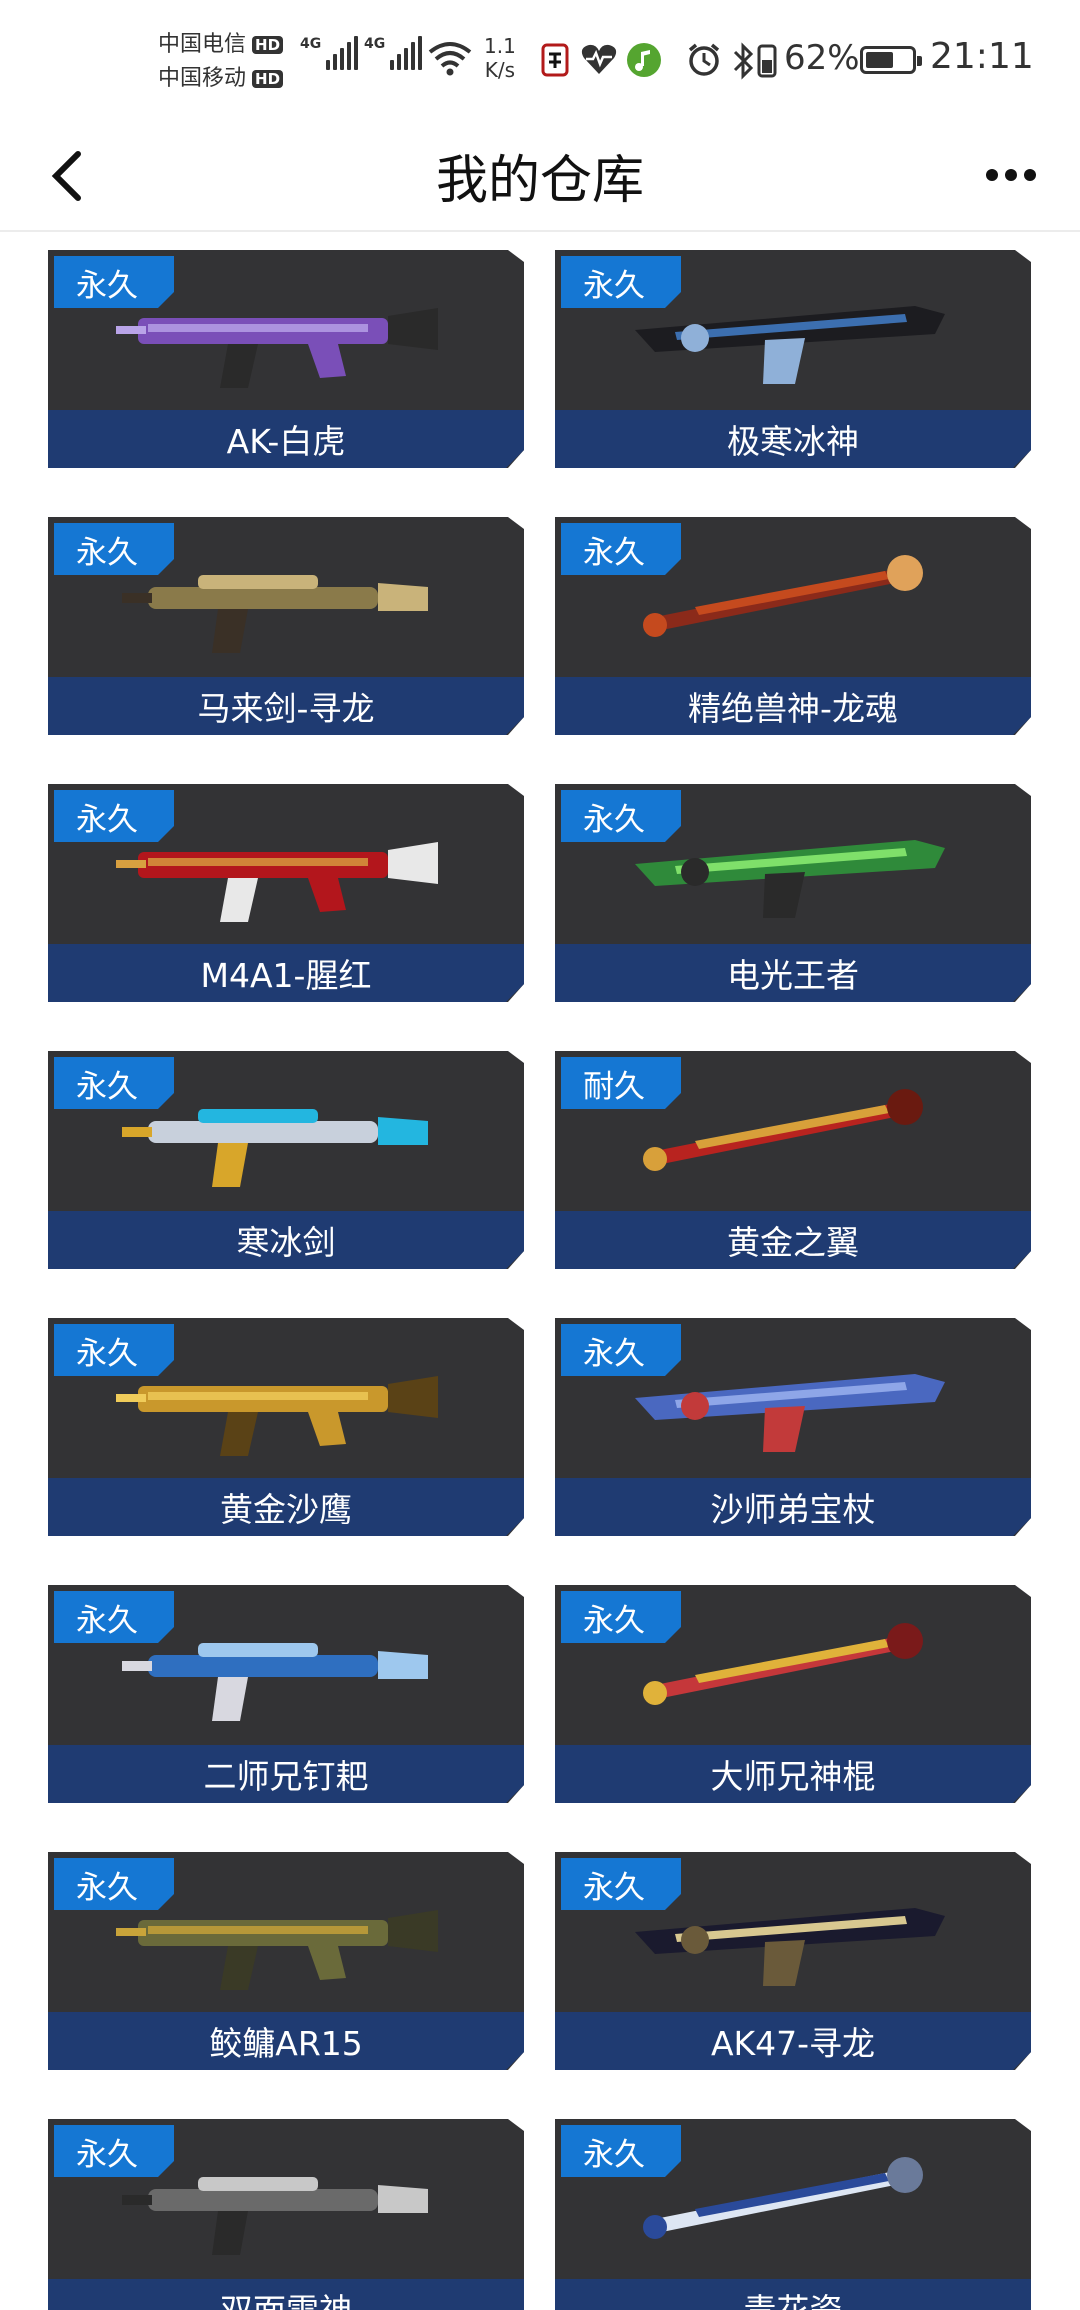 Image resolution: width=1080 pixels, height=2310 pixels. What do you see at coordinates (540, 60) in the screenshot?
I see `status-bar: 中国电信 HD 中国移动 HD 4G 4G 1.1 K/s 62% 21:11` at bounding box center [540, 60].